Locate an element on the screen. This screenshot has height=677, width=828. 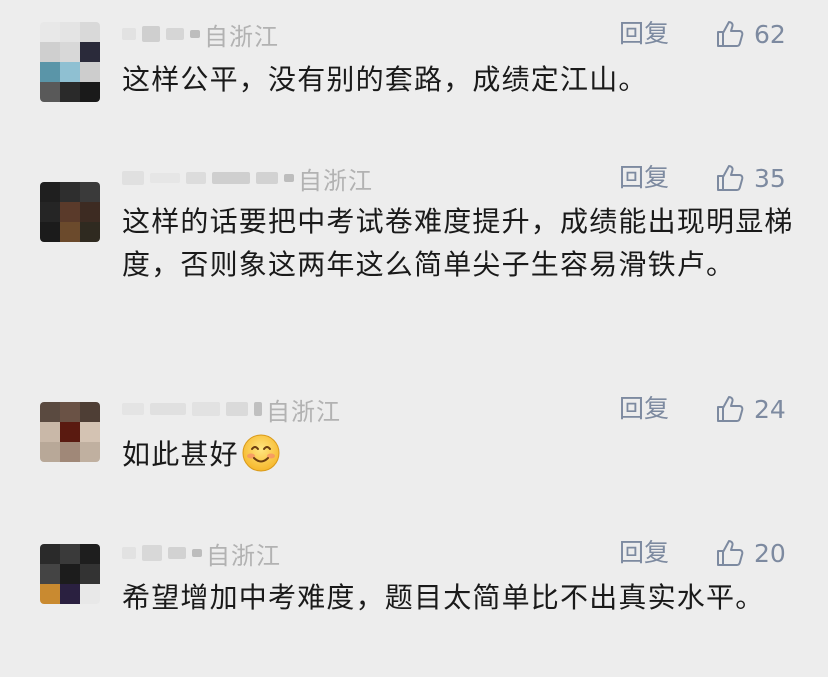
comment-text: 希望增加中考难度，题目太简单比不出真实水平。 is located at coordinates (443, 597).